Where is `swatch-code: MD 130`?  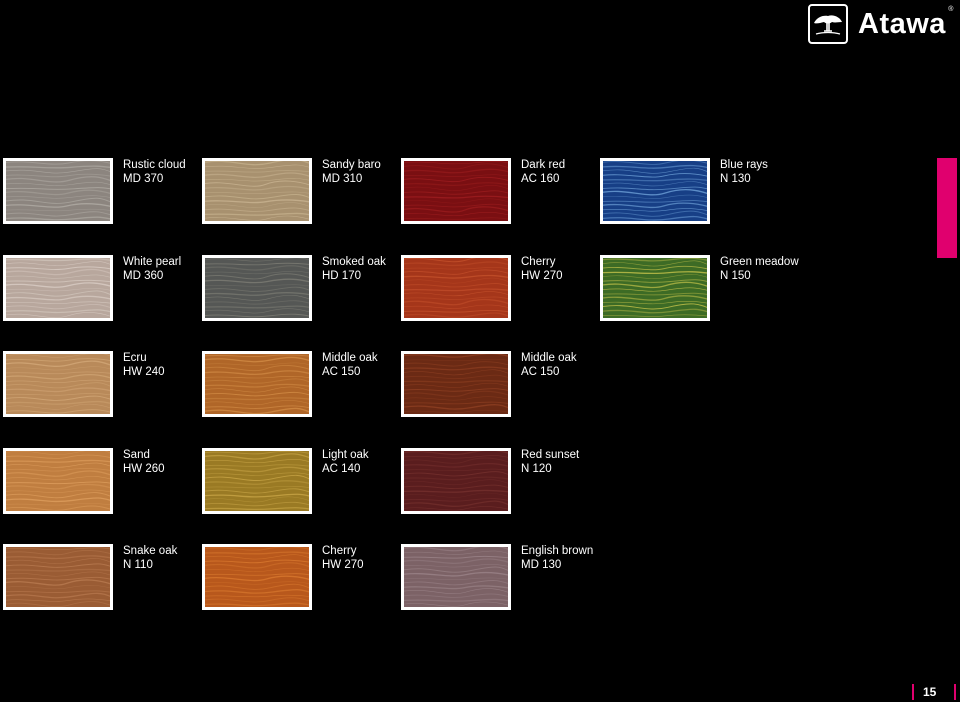 swatch-code: MD 130 is located at coordinates (541, 564).